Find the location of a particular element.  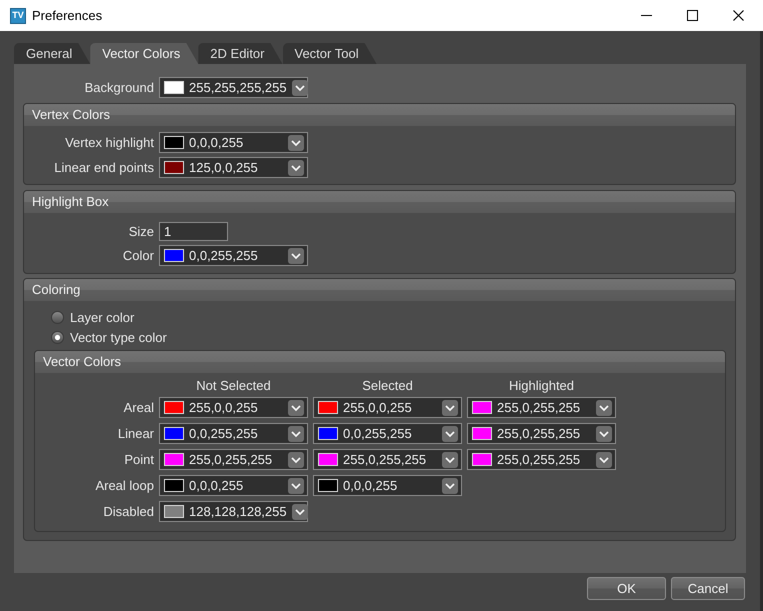

minimize-icon is located at coordinates (646, 15).